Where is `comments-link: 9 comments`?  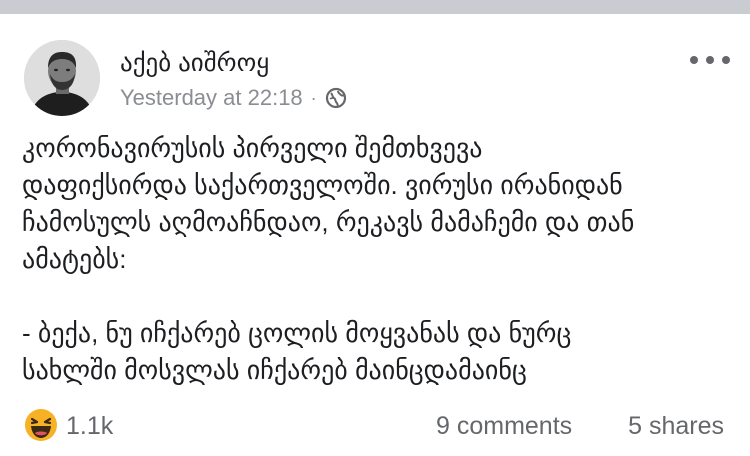 comments-link: 9 comments is located at coordinates (504, 426).